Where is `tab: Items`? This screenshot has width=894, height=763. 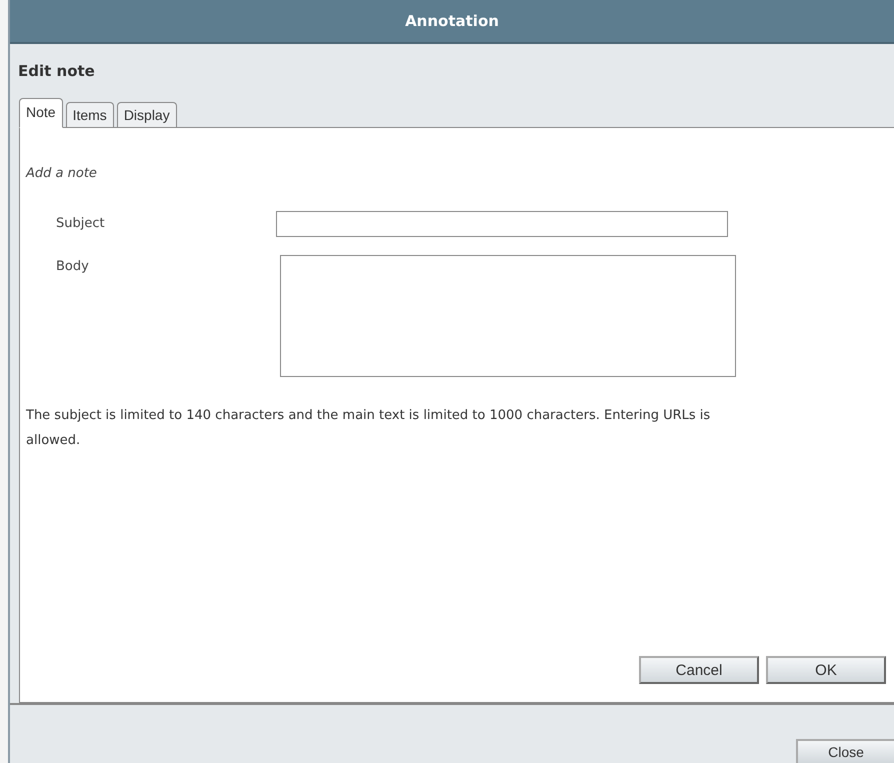
tab: Items is located at coordinates (90, 114).